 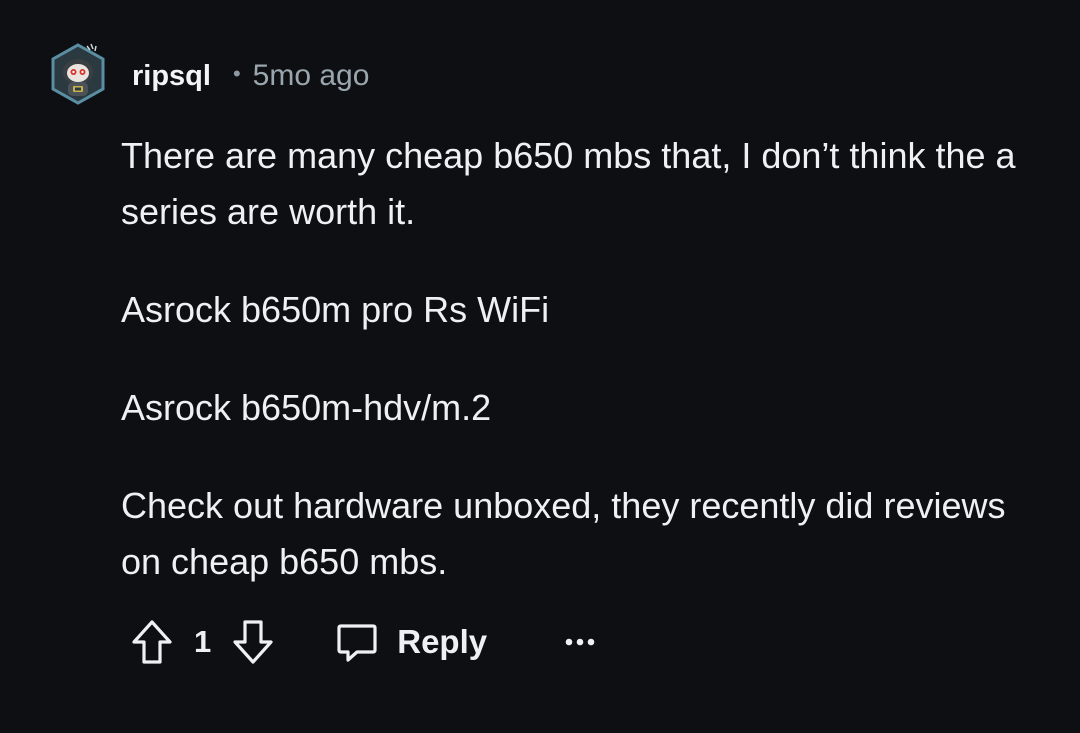 I want to click on comment-timestamp: 5mo ago, so click(x=311, y=75).